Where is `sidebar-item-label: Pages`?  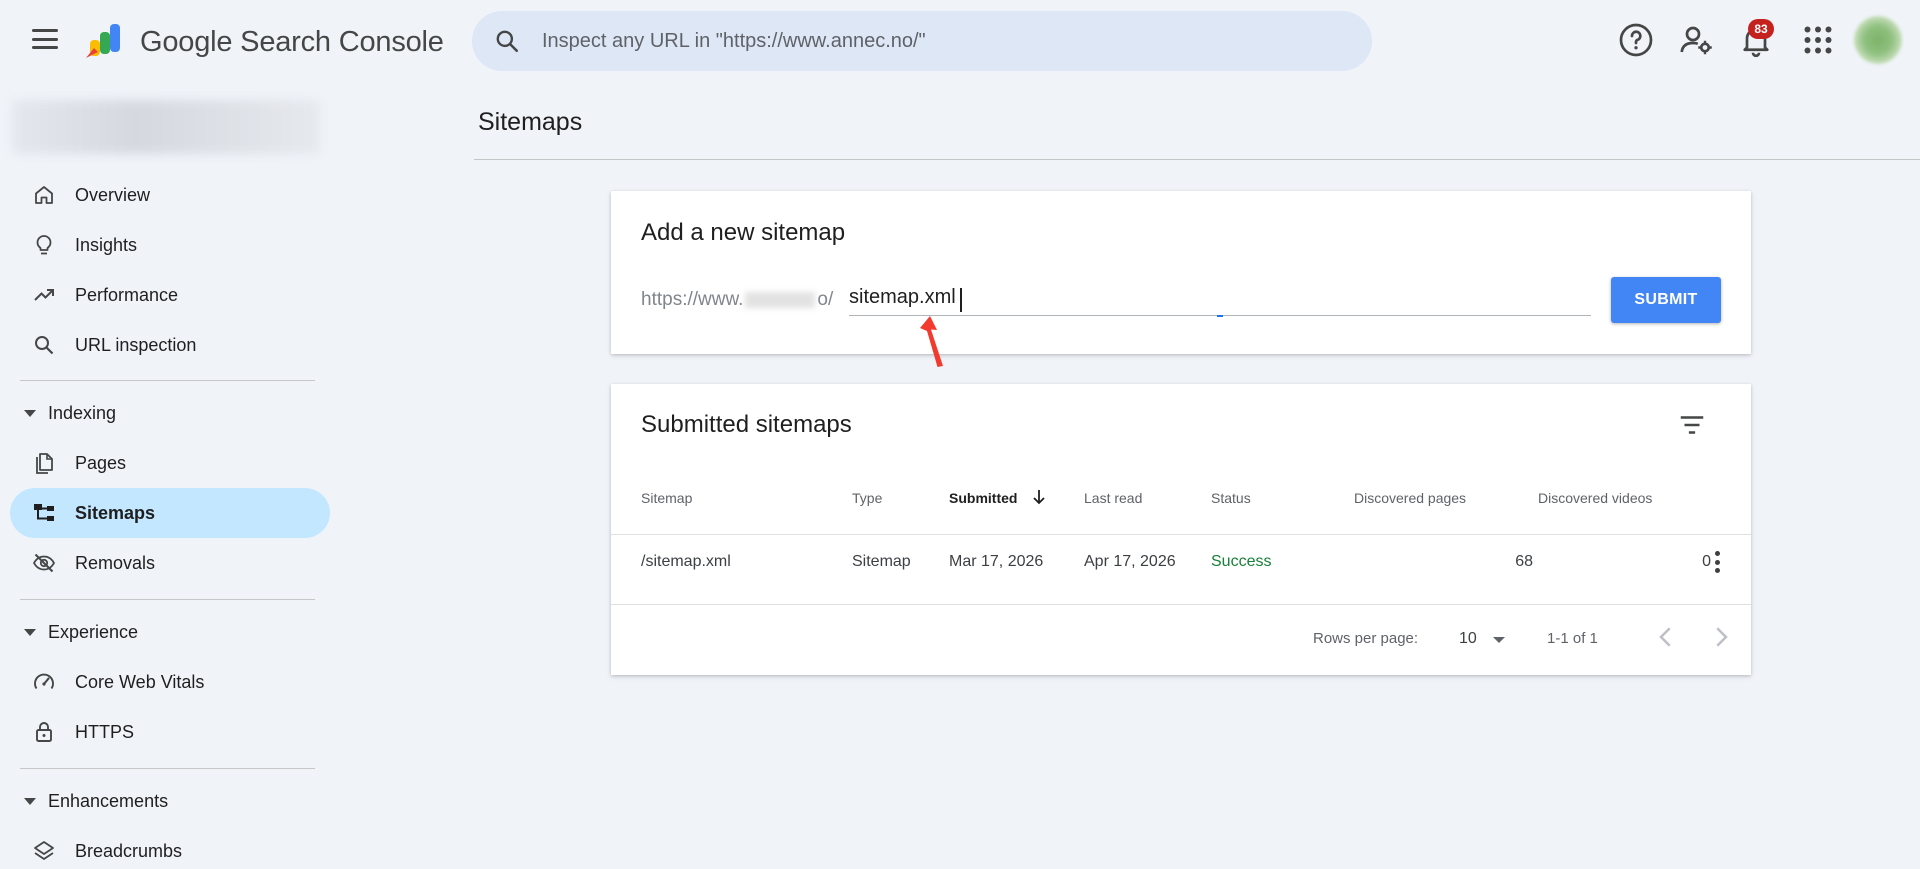
sidebar-item-label: Pages is located at coordinates (101, 462).